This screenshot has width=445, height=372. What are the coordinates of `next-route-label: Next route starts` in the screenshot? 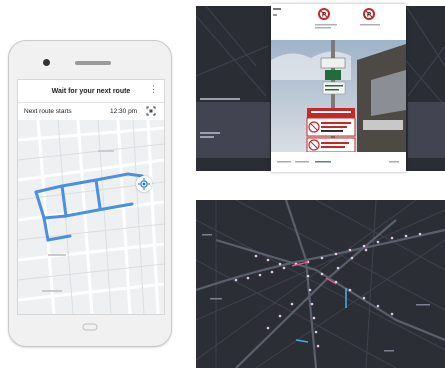 It's located at (48, 111).